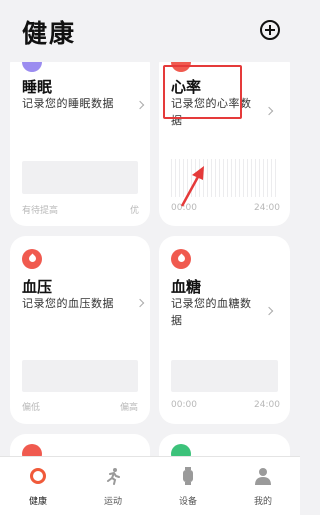 The width and height of the screenshot is (320, 515). What do you see at coordinates (37, 87) in the screenshot?
I see `sleep-card-title: 睡眠` at bounding box center [37, 87].